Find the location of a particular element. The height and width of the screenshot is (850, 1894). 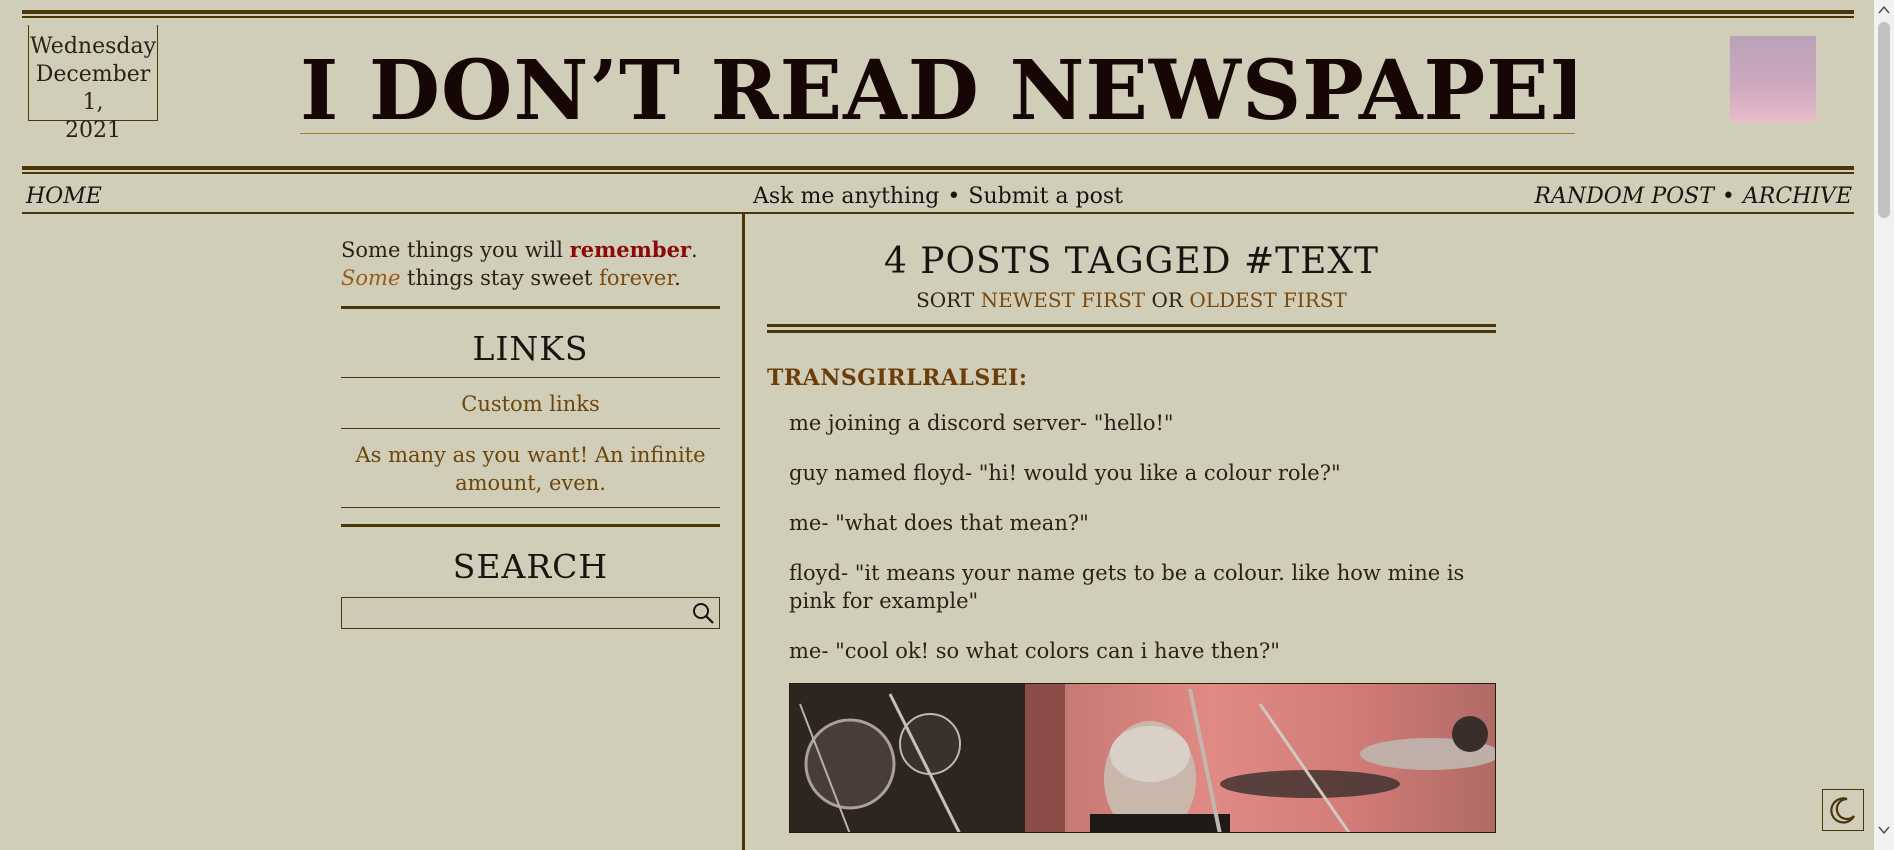

nav-ask-link: Ask me anything is located at coordinates (846, 196).